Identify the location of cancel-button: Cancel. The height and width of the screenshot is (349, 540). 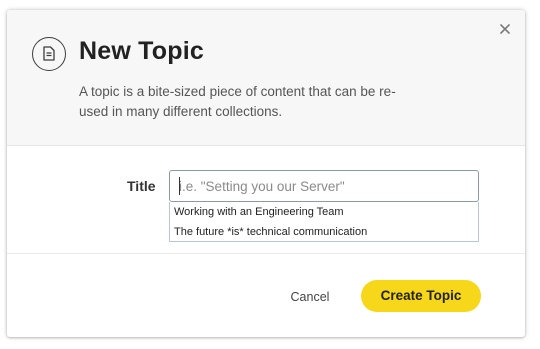
(310, 297).